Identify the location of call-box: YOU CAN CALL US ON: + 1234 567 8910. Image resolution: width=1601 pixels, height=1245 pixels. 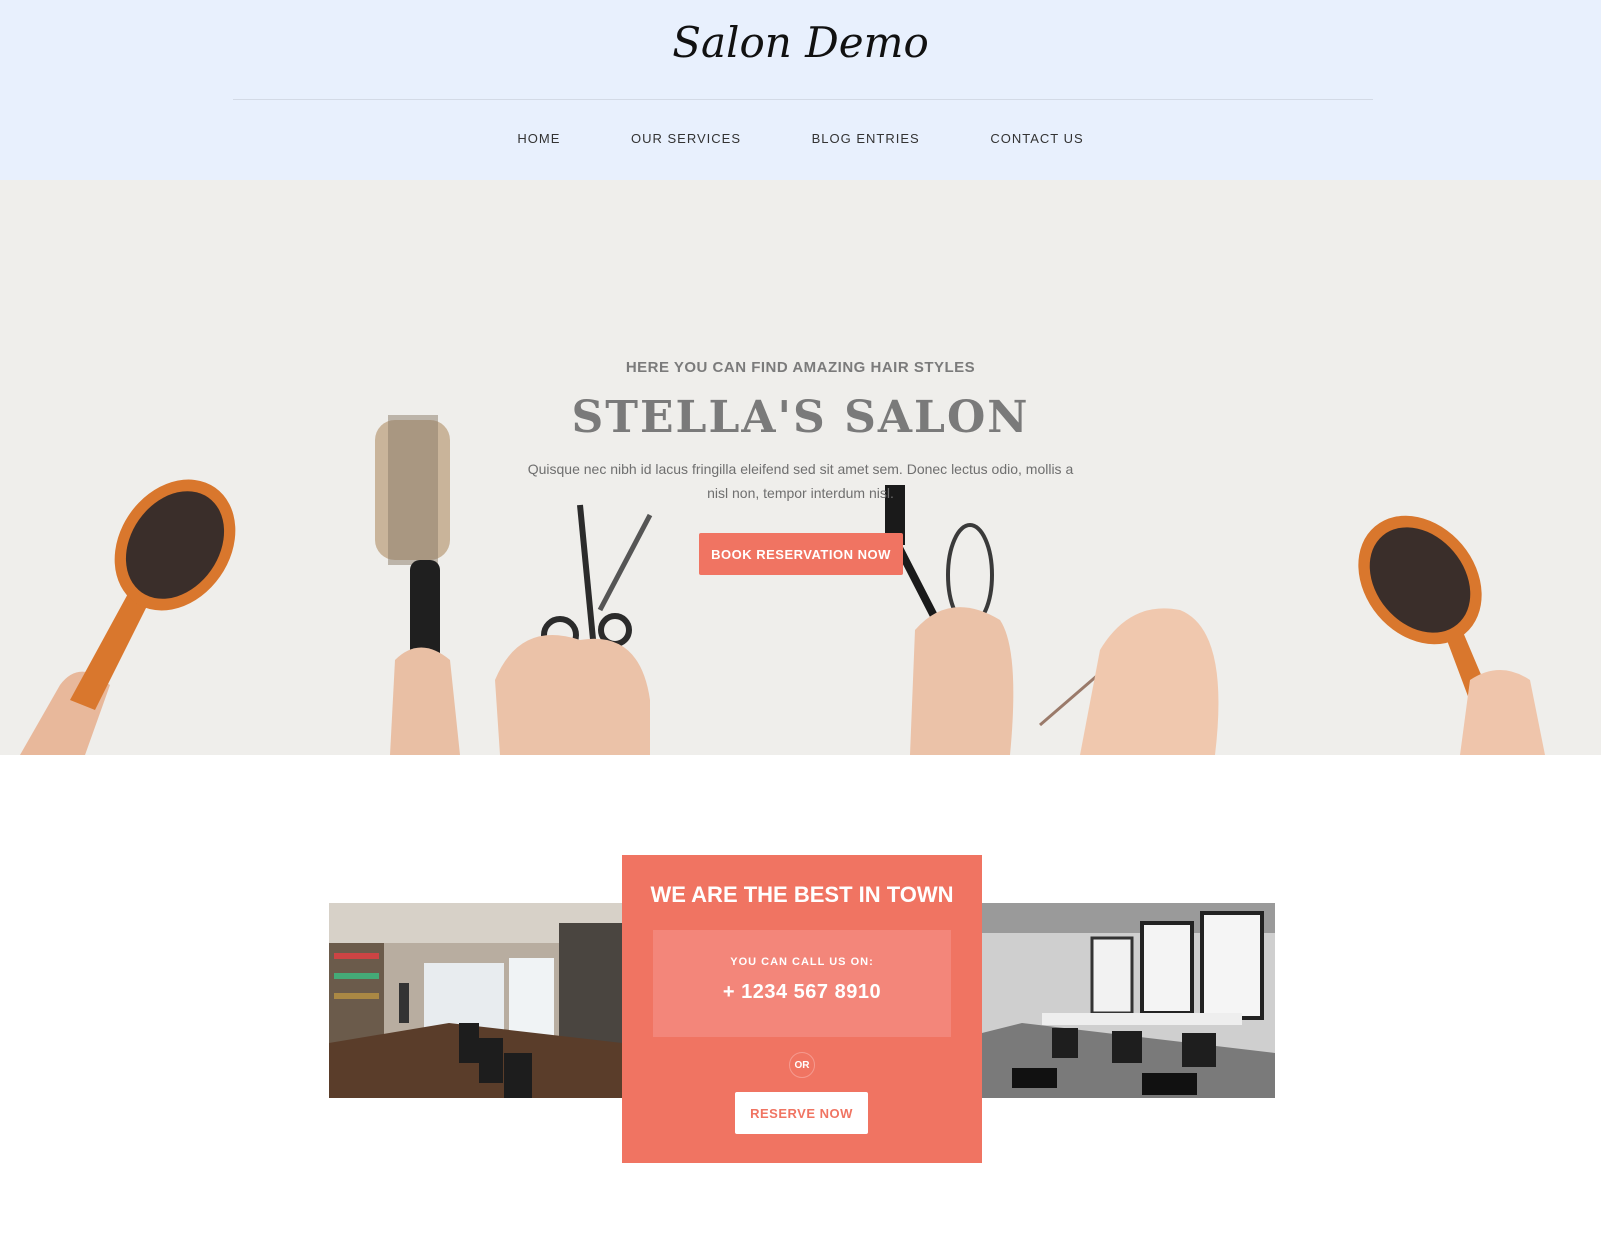
(802, 983).